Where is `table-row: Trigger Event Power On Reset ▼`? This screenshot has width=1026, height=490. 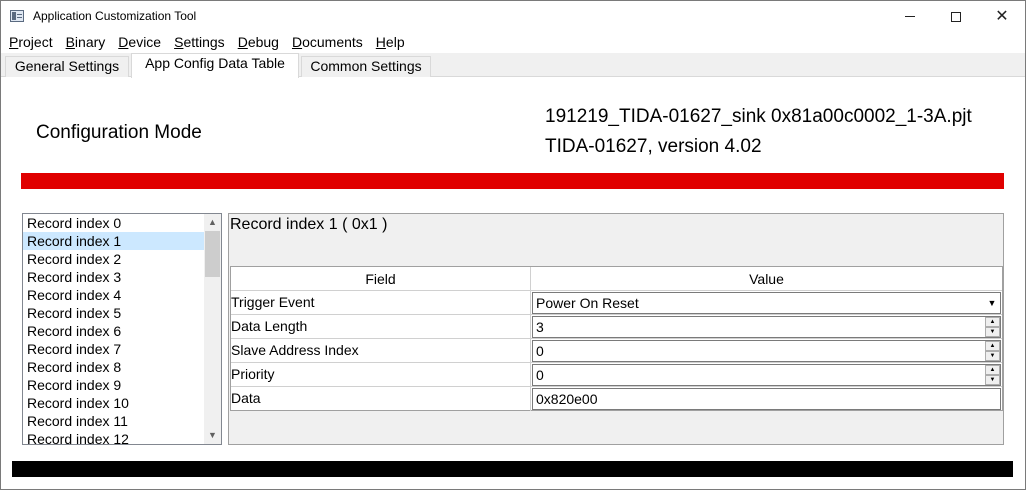 table-row: Trigger Event Power On Reset ▼ is located at coordinates (616, 303).